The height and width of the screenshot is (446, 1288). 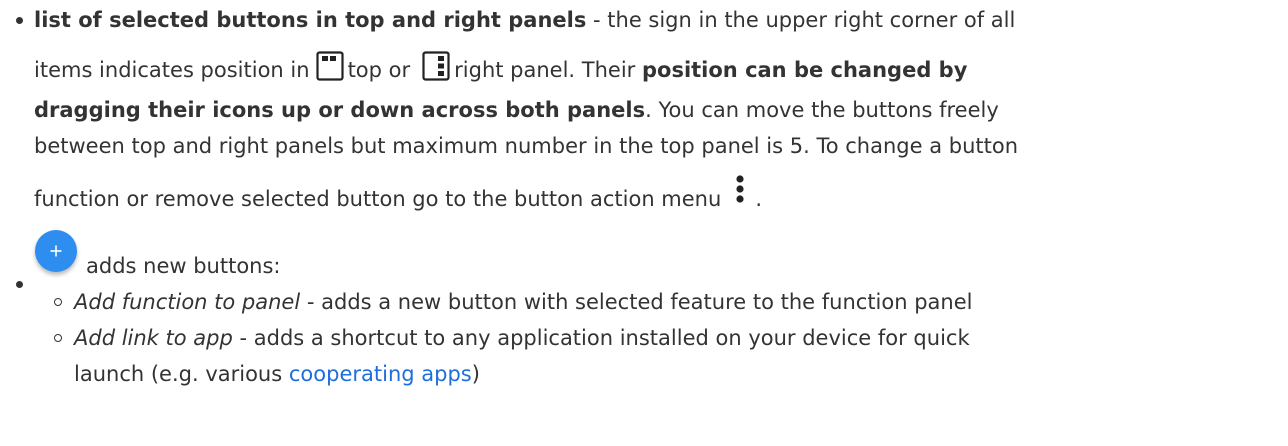 What do you see at coordinates (380, 374) in the screenshot?
I see `cooperating-apps-link: cooperating apps` at bounding box center [380, 374].